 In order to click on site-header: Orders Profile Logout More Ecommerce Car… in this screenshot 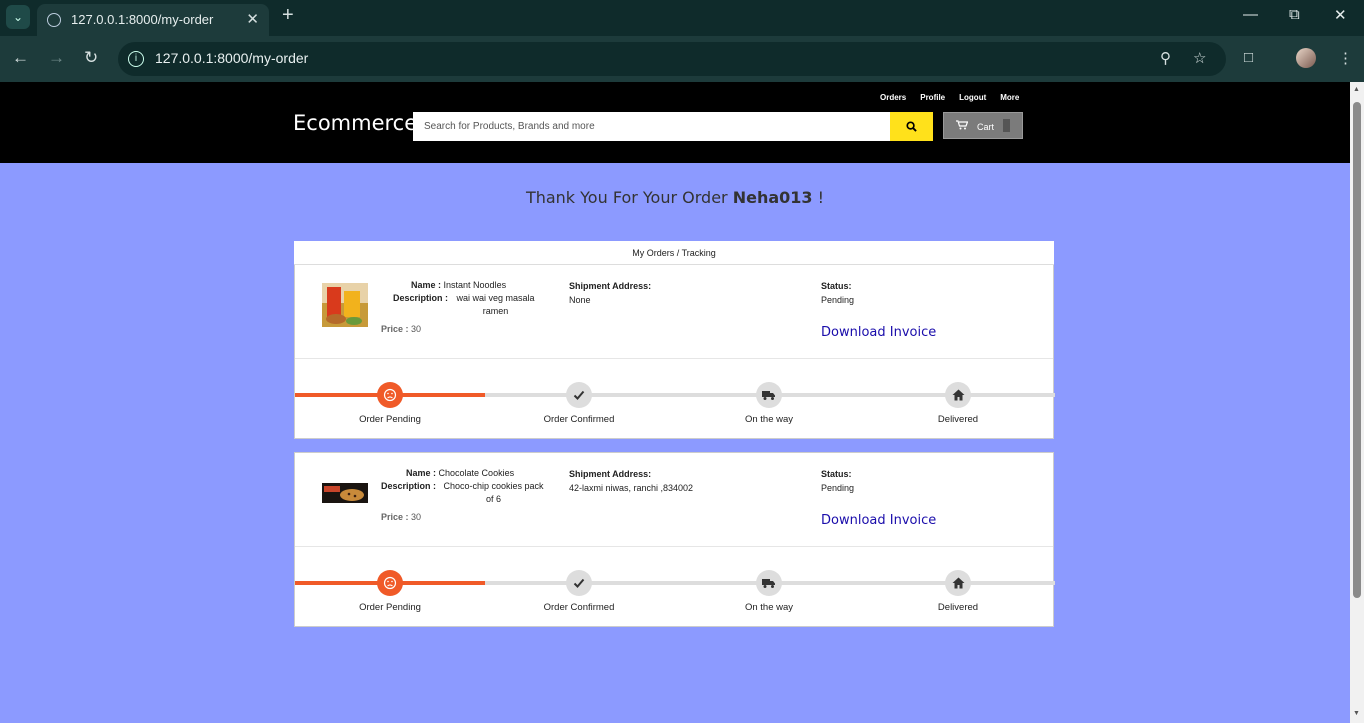, I will do `click(675, 122)`.